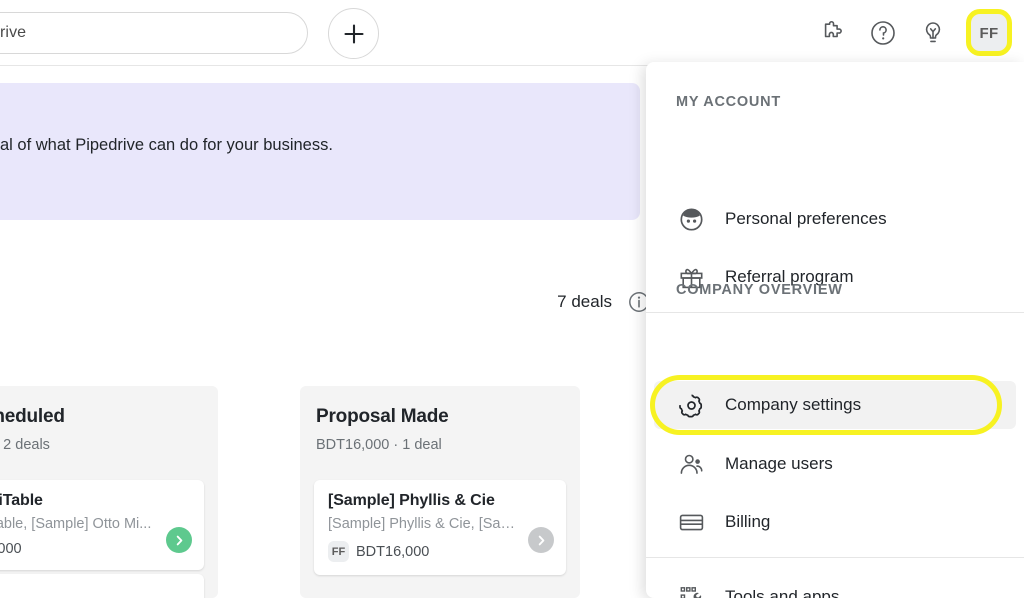  What do you see at coordinates (806, 218) in the screenshot?
I see `menu-item-label: Personal preferences` at bounding box center [806, 218].